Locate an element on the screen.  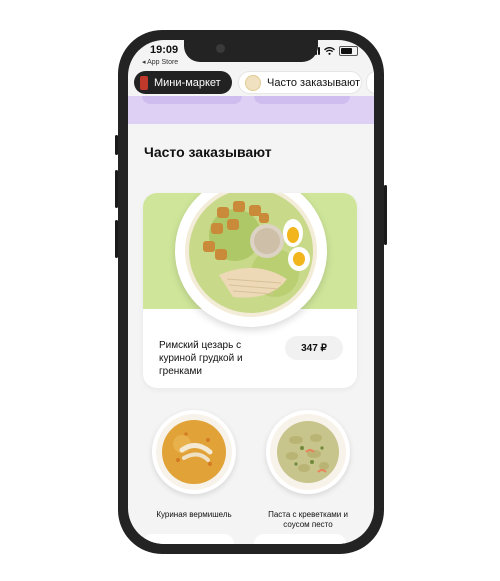
chicken-noodle-soup-image is located at coordinates (194, 452).